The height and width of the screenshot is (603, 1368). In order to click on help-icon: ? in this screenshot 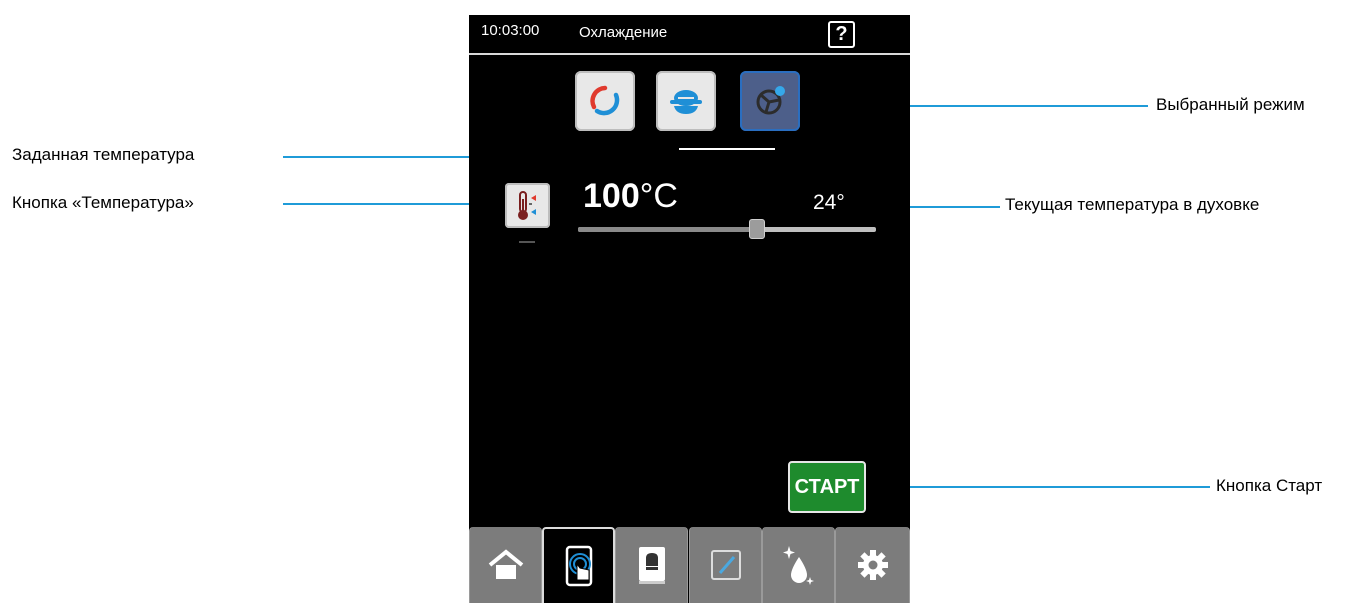, I will do `click(841, 34)`.